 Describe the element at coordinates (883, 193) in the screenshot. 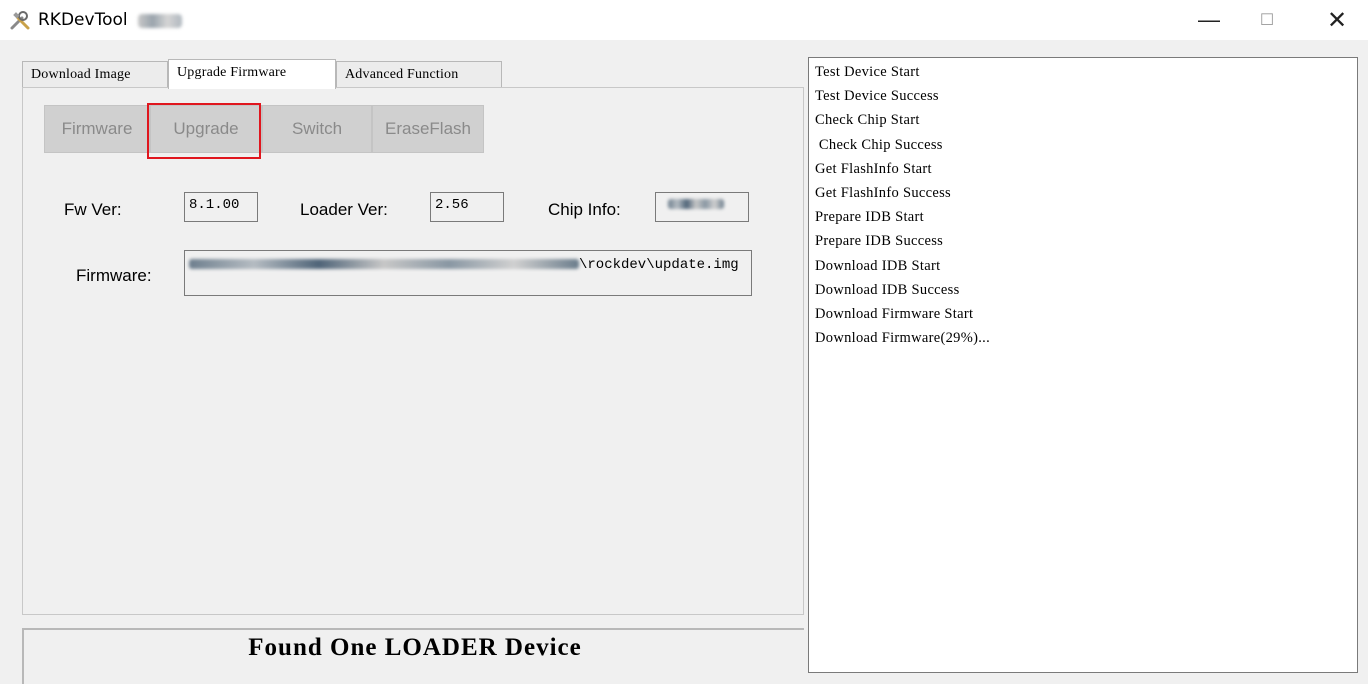

I see `log-line: Get FlashInfo Success` at that location.